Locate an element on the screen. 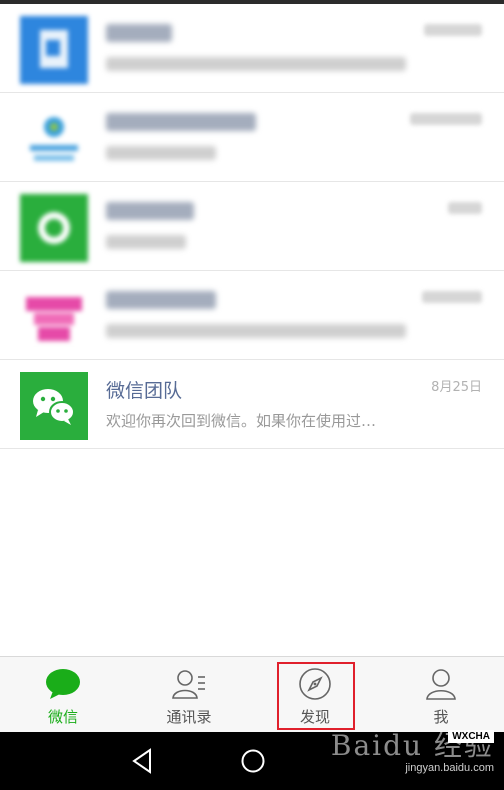 The image size is (504, 790). chat-row-wechat-team: 微信团队 欢迎你再次回到微信。如果你在使用过… 8月25日 is located at coordinates (252, 404).